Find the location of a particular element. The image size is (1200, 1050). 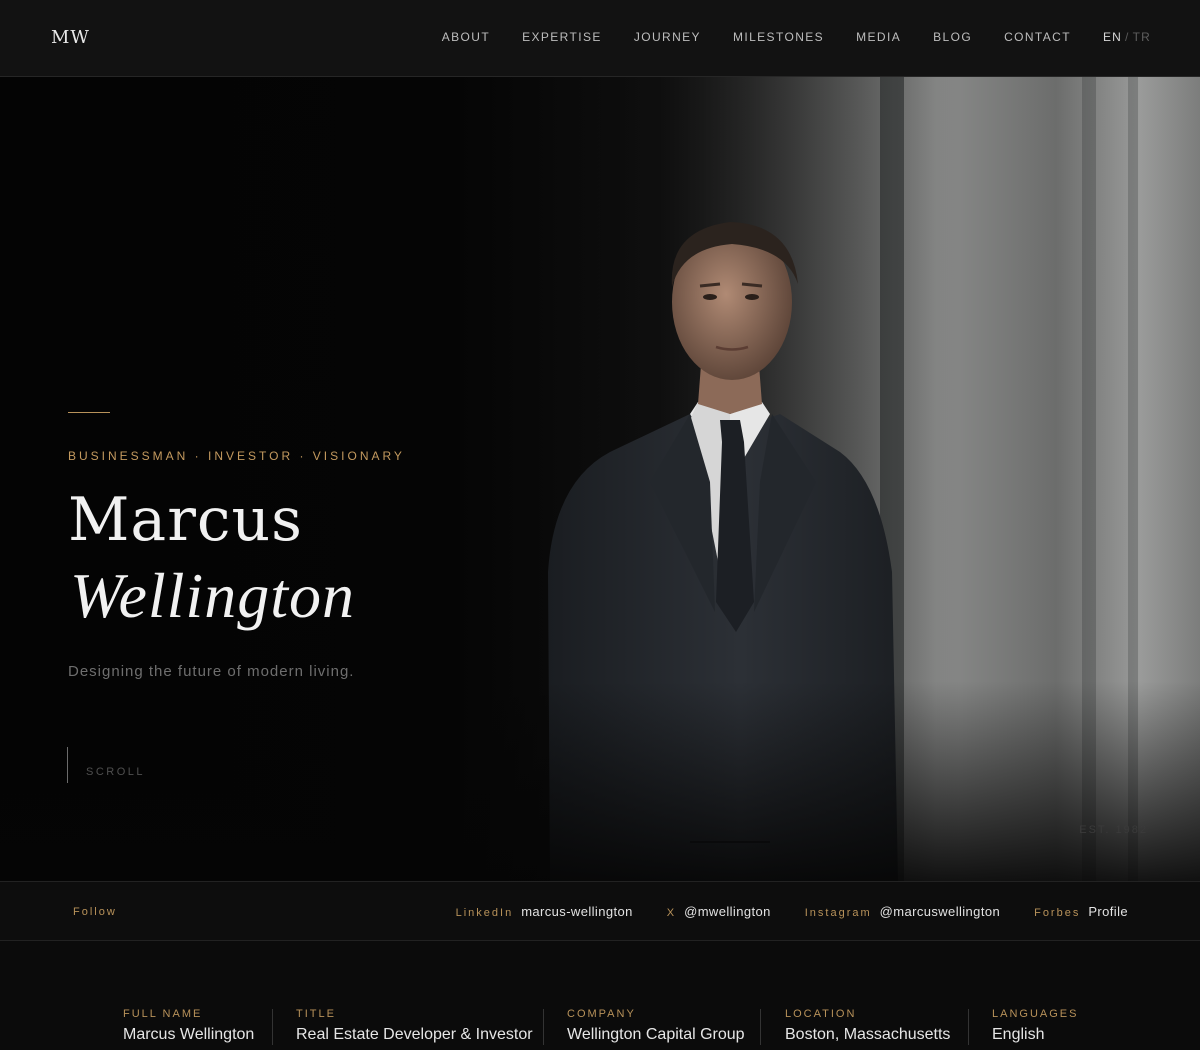

fact-company: COMPANY Wellington Capital Group is located at coordinates (656, 1026).